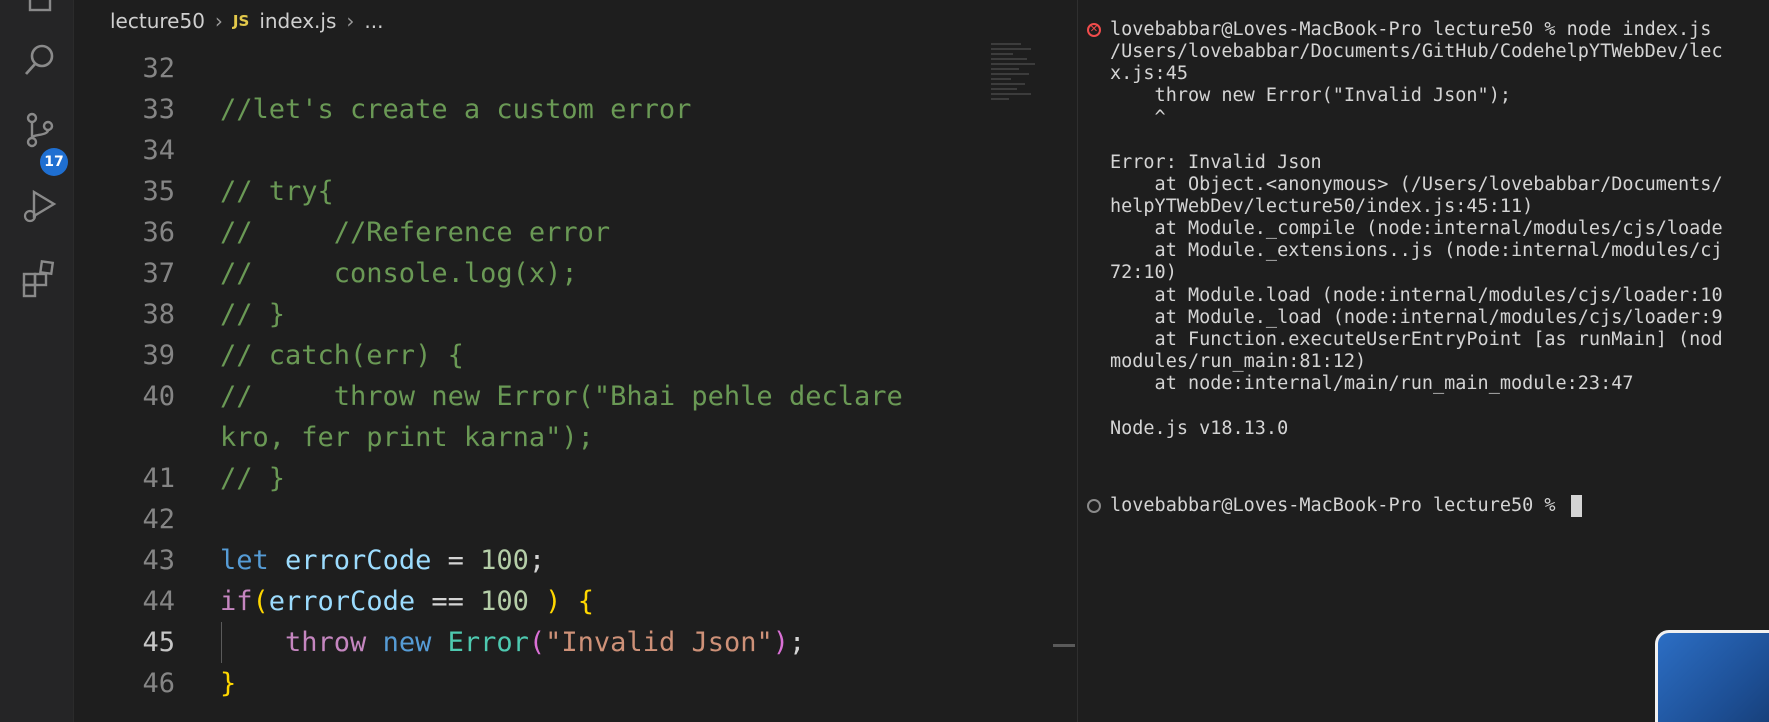  I want to click on code-token: ==, so click(448, 601).